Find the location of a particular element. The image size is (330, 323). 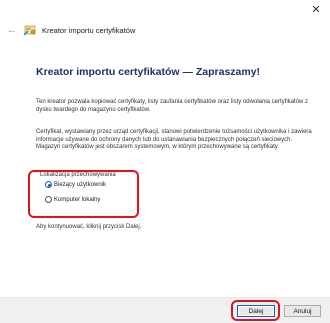

next-button: Dalej is located at coordinates (256, 311).